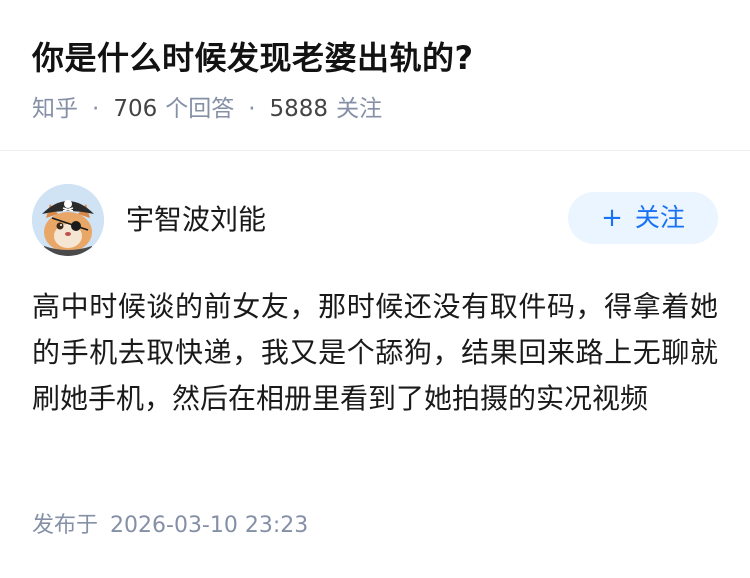 The height and width of the screenshot is (578, 750). Describe the element at coordinates (196, 220) in the screenshot. I see `author-name: 宇智波刘能` at that location.